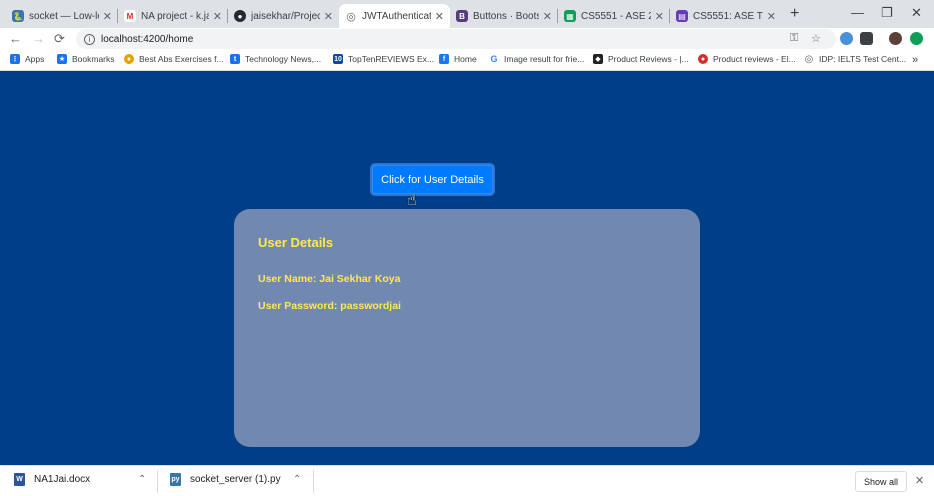  I want to click on download-item-py: py socket_server (1).py, so click(225, 479).